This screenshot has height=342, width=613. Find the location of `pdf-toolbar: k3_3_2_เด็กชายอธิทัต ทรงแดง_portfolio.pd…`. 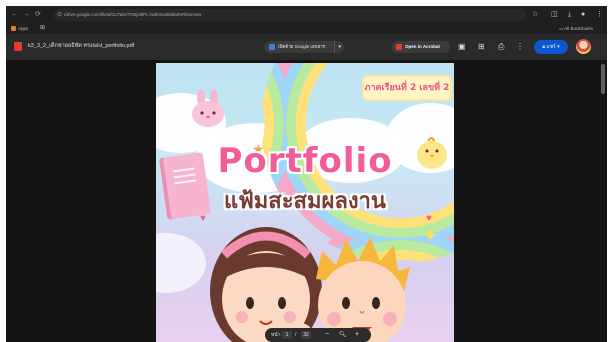

pdf-toolbar: k3_3_2_เด็กชายอธิทัต ทรงแดง_portfolio.pd… is located at coordinates (306, 47).